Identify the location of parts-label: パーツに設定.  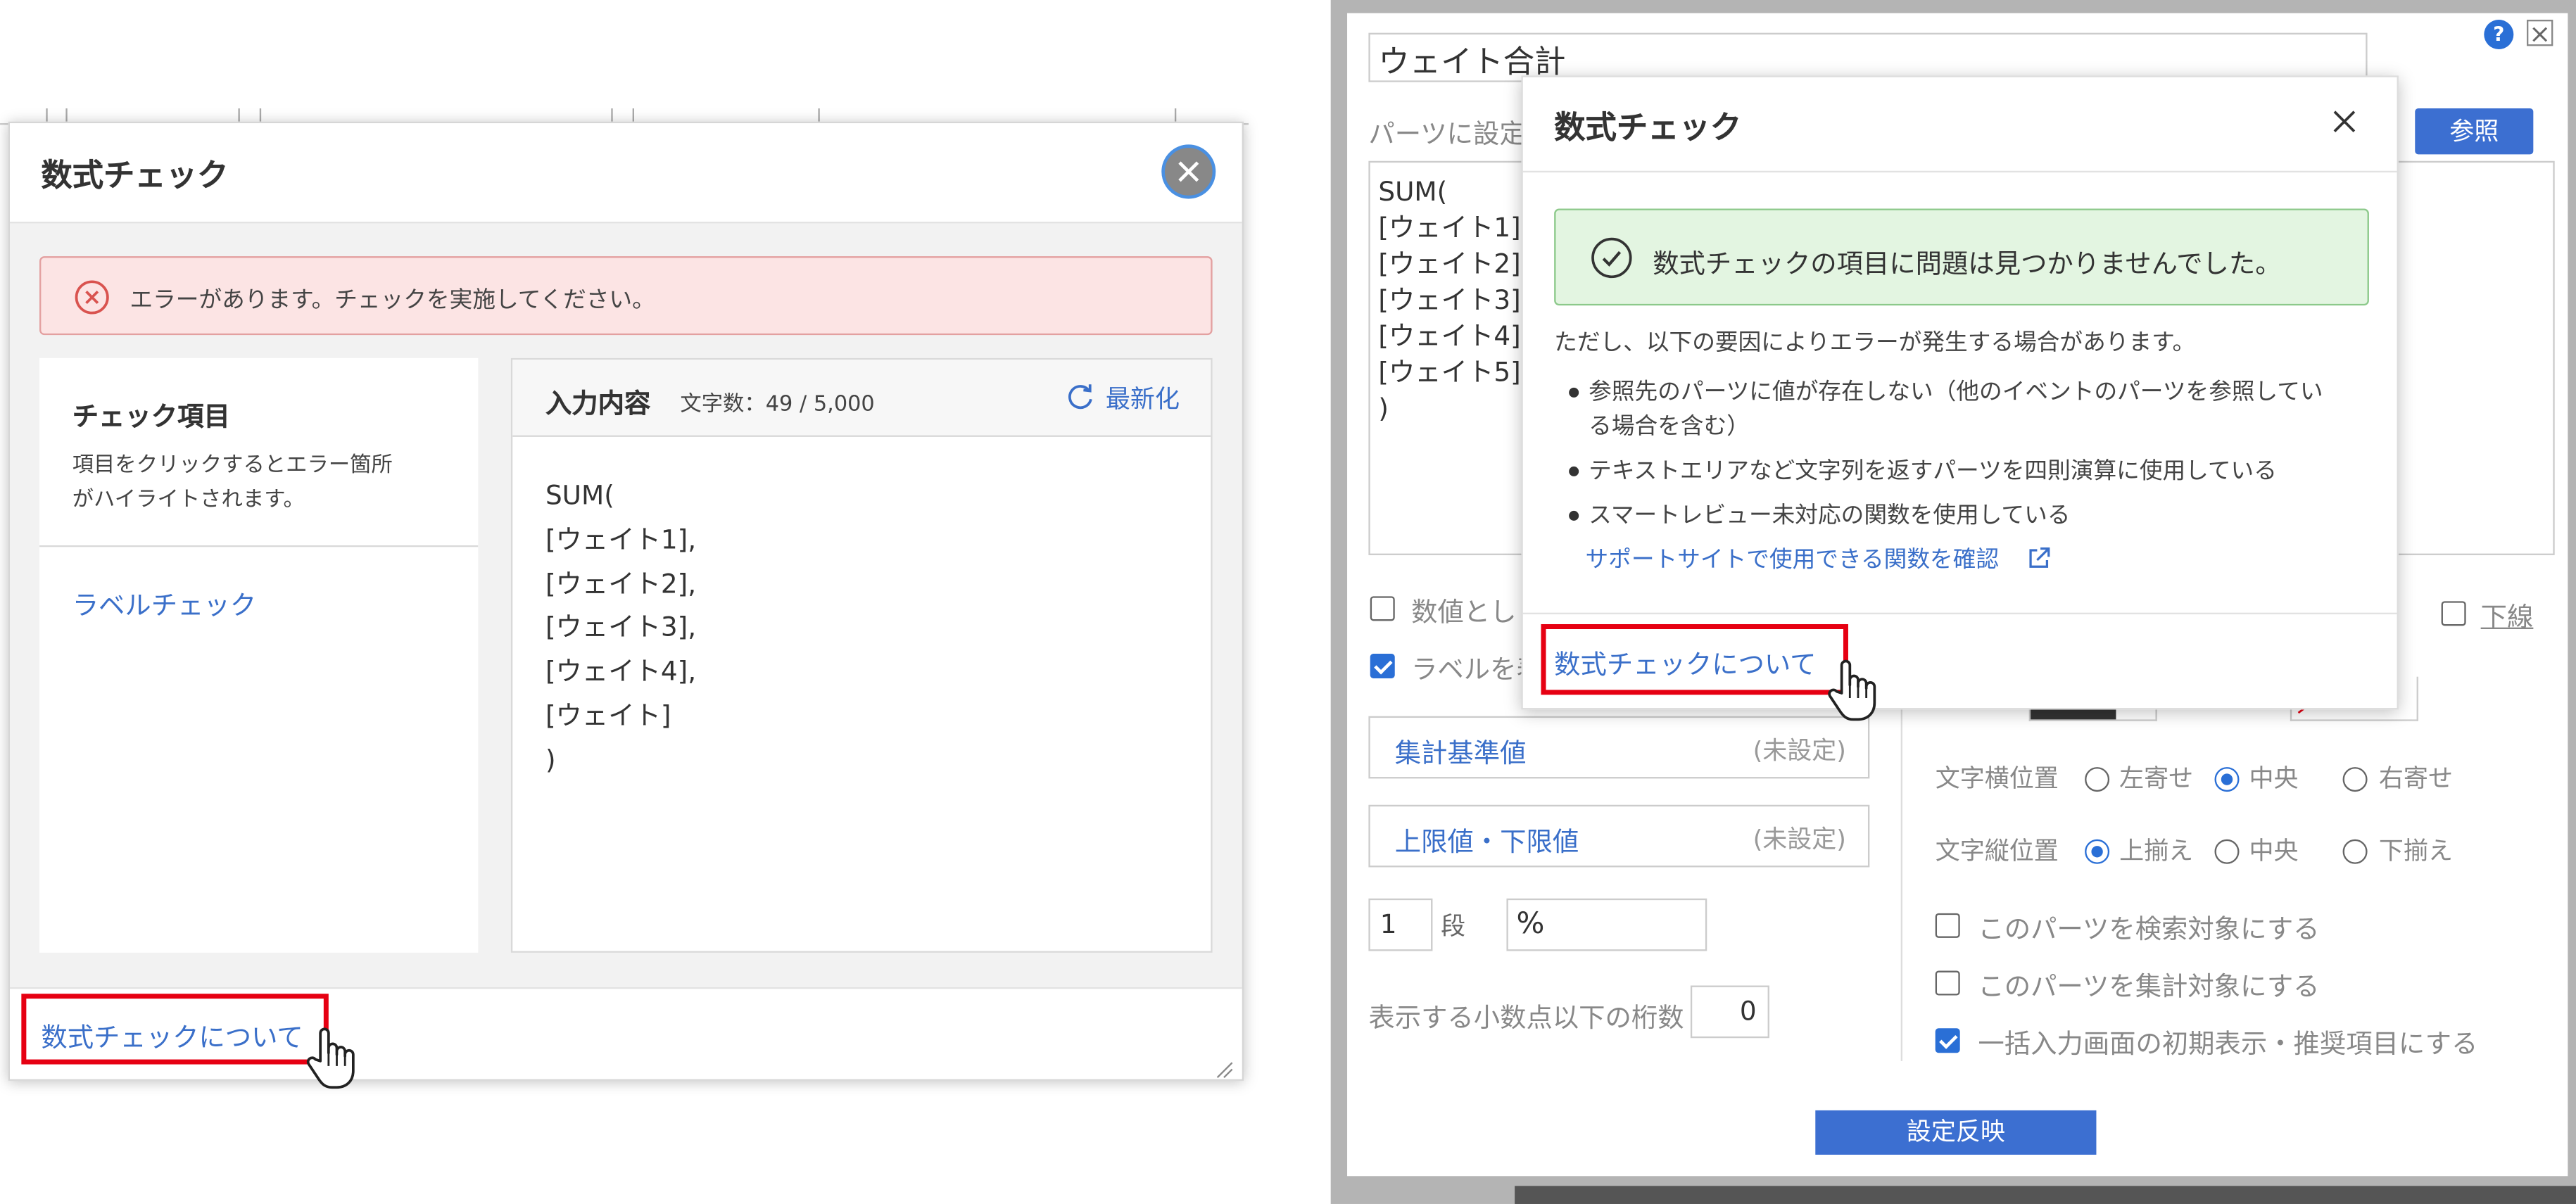
(1447, 134).